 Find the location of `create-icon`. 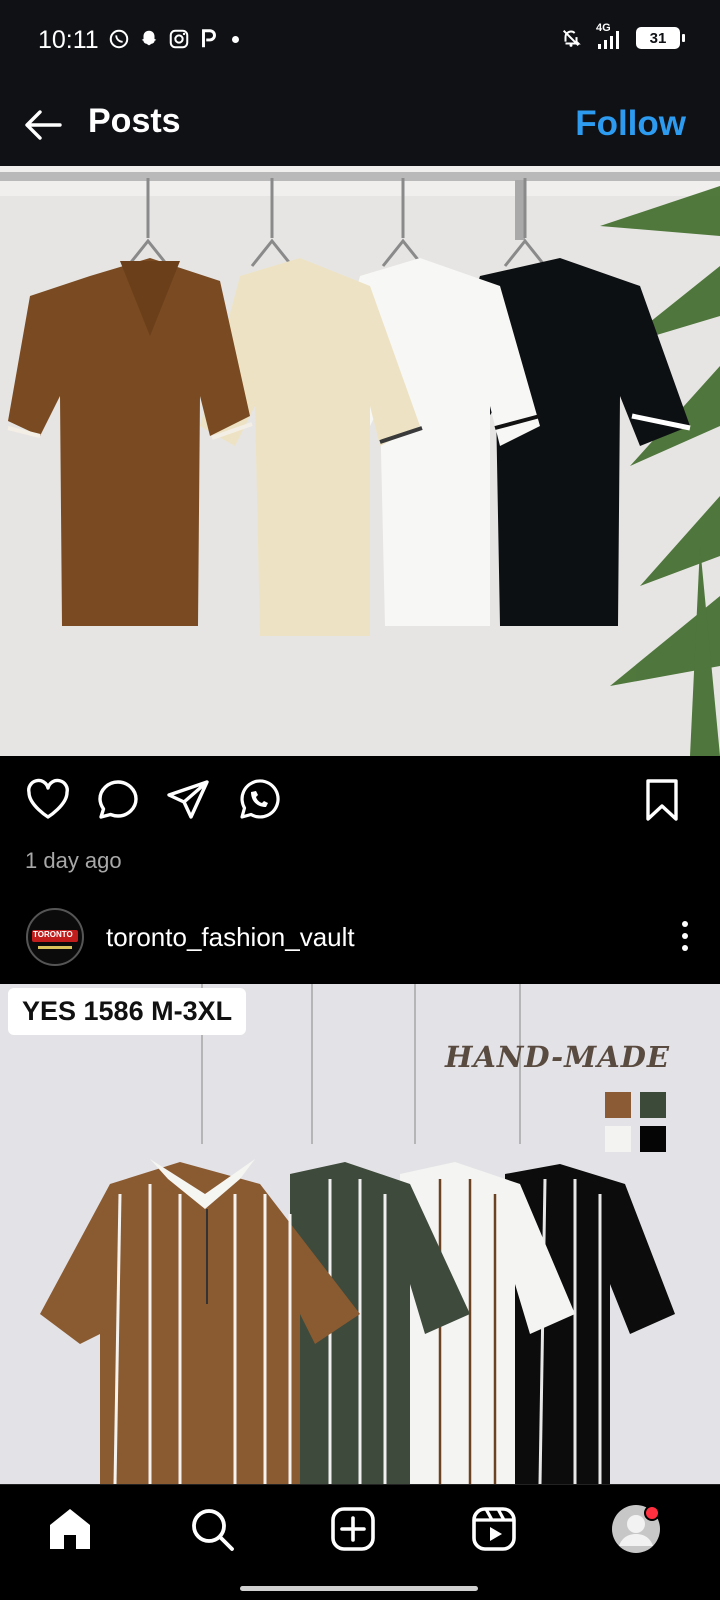

create-icon is located at coordinates (353, 1529).